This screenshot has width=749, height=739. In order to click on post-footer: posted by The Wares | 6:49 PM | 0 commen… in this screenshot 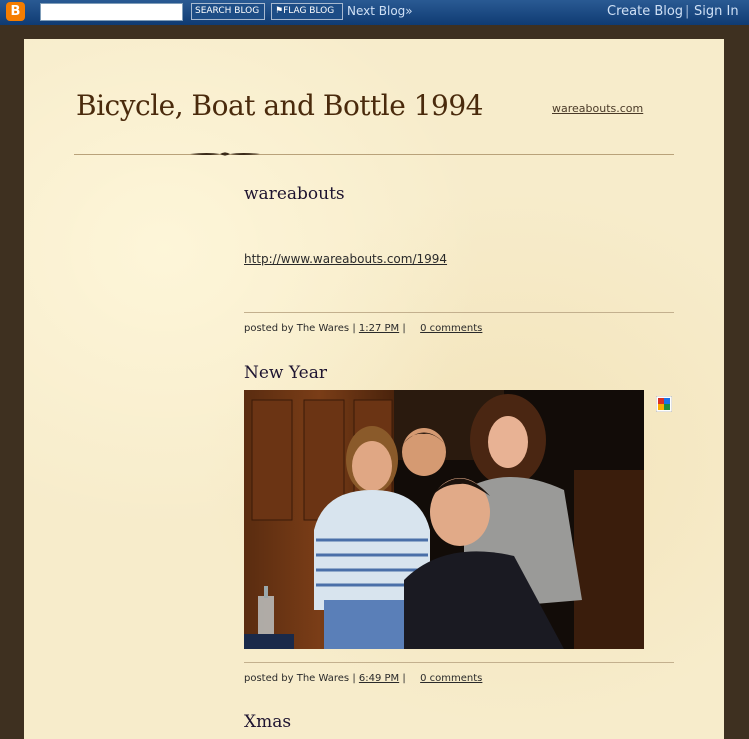, I will do `click(363, 678)`.